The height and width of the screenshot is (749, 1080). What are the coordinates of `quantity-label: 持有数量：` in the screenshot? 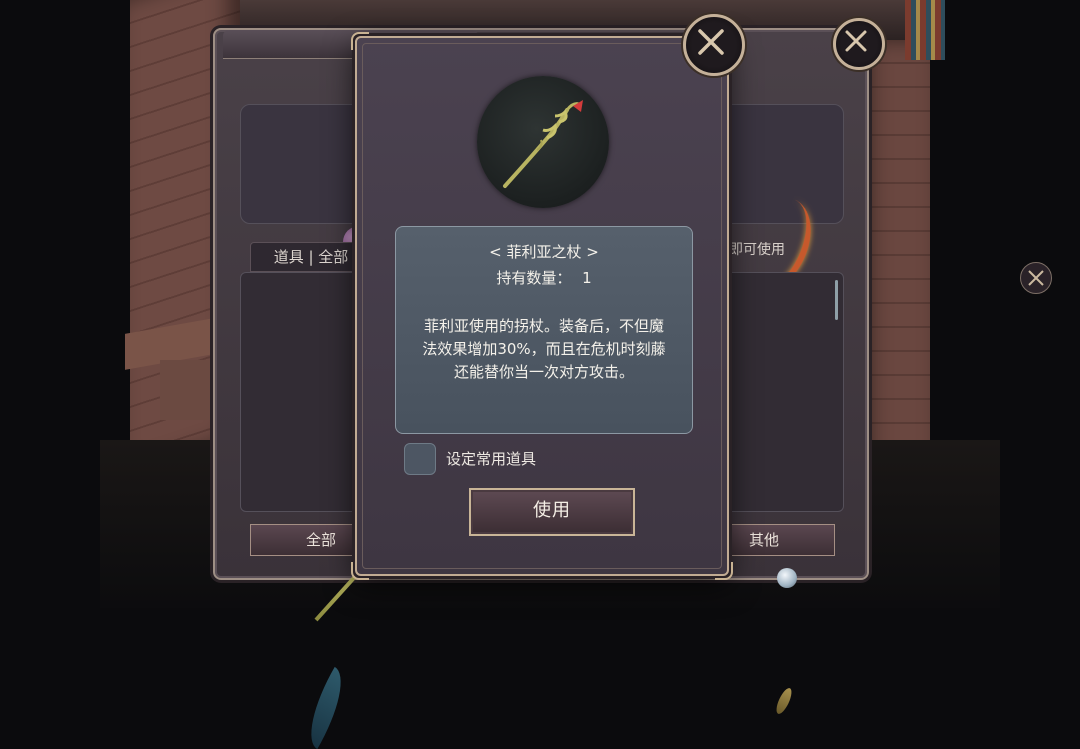 It's located at (534, 278).